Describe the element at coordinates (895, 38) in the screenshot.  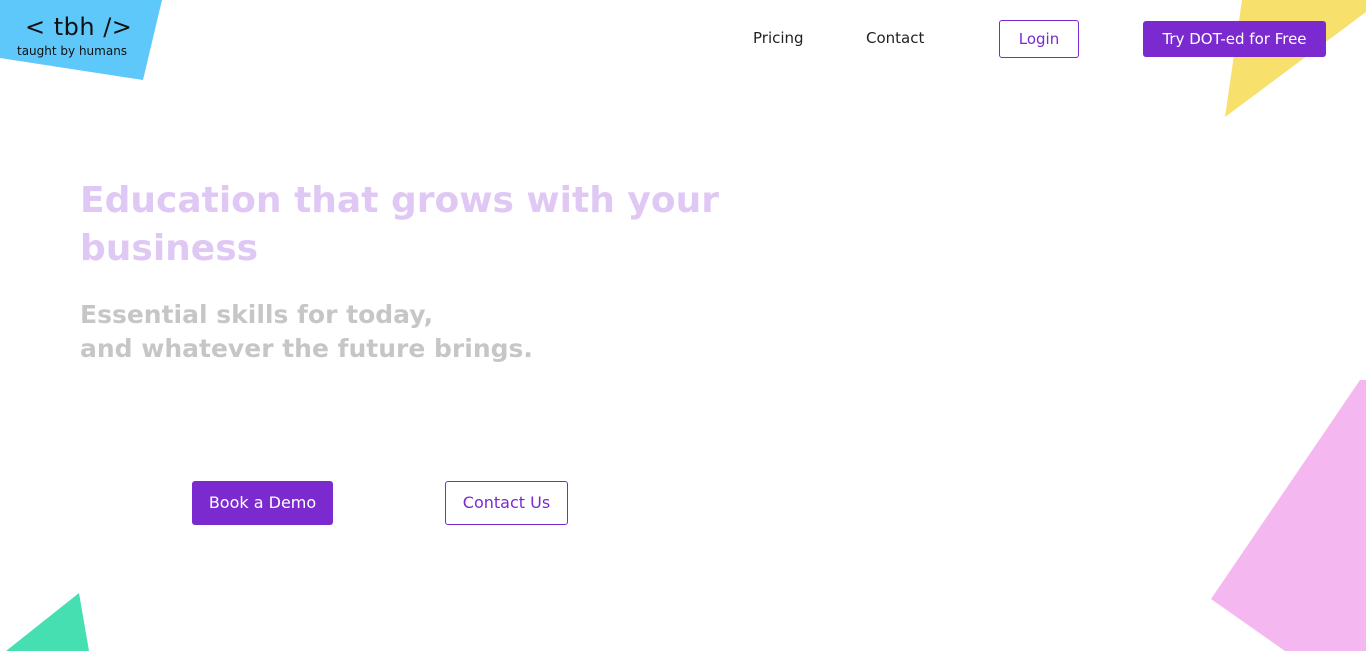
I see `nav-link-contact: Contact` at that location.